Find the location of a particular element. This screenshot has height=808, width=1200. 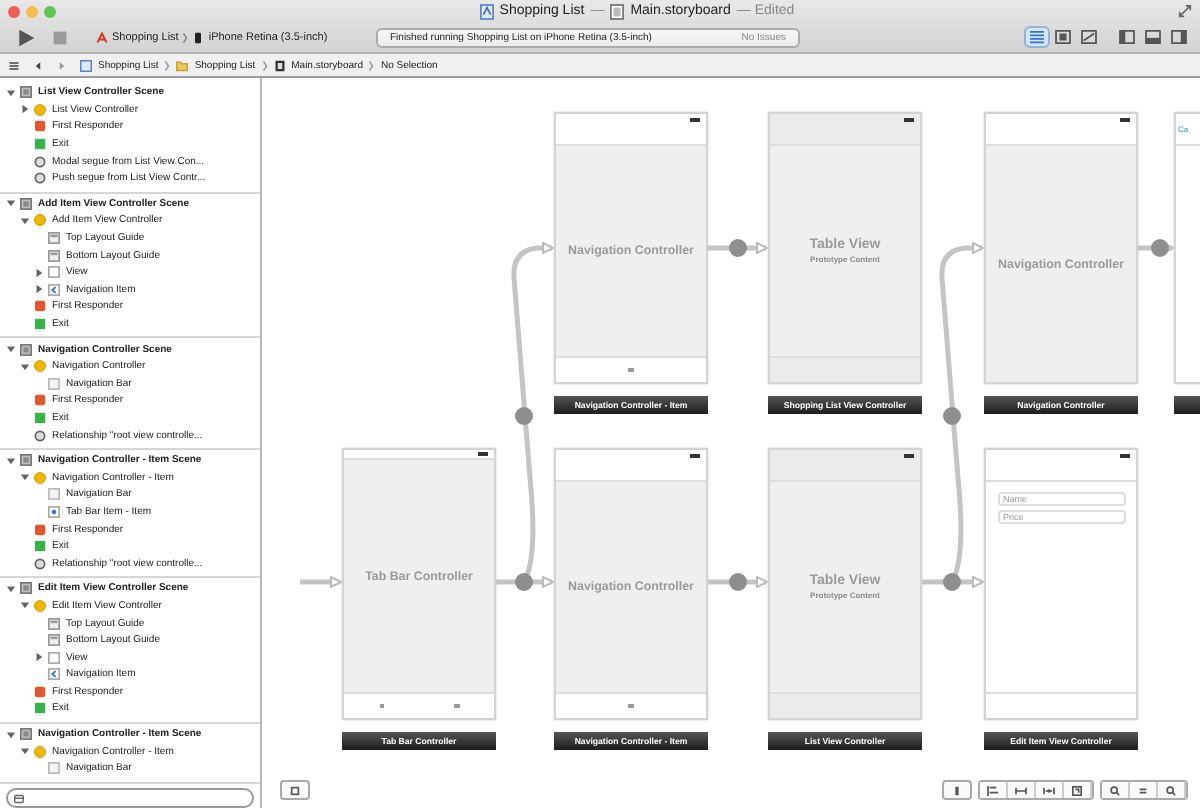

dock-button is located at coordinates (295, 790).